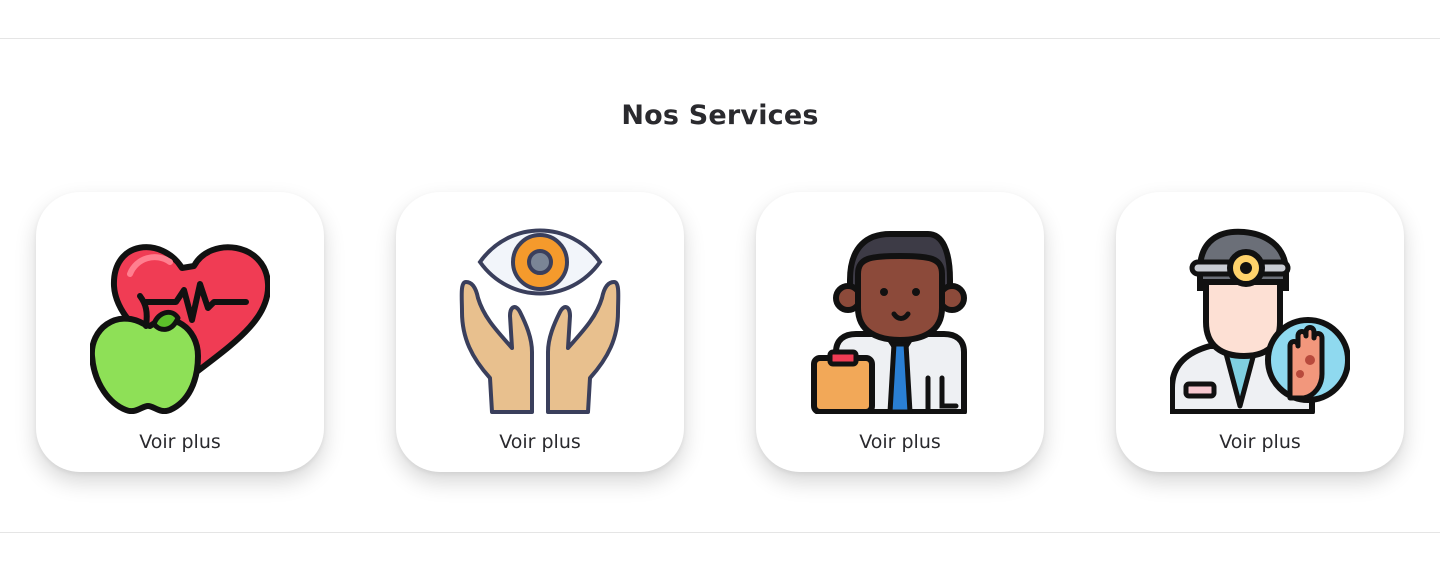  I want to click on dermatologist-icon, so click(1260, 321).